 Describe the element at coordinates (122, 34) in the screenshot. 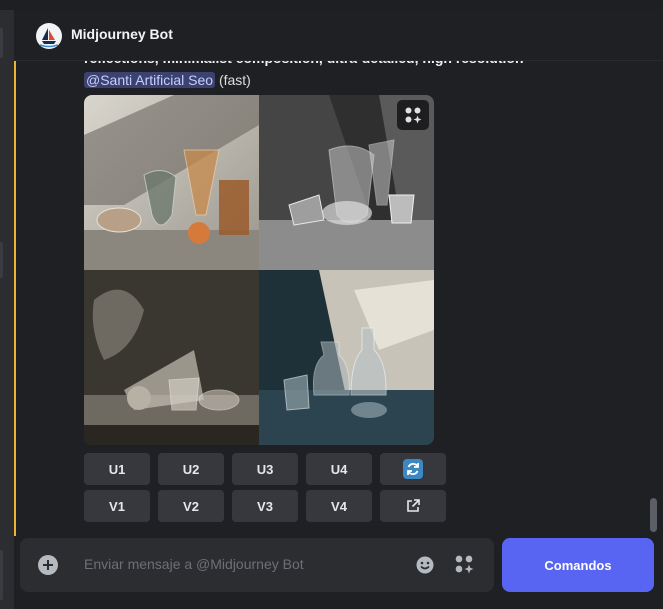

I see `channel-title: Midjourney Bot` at that location.